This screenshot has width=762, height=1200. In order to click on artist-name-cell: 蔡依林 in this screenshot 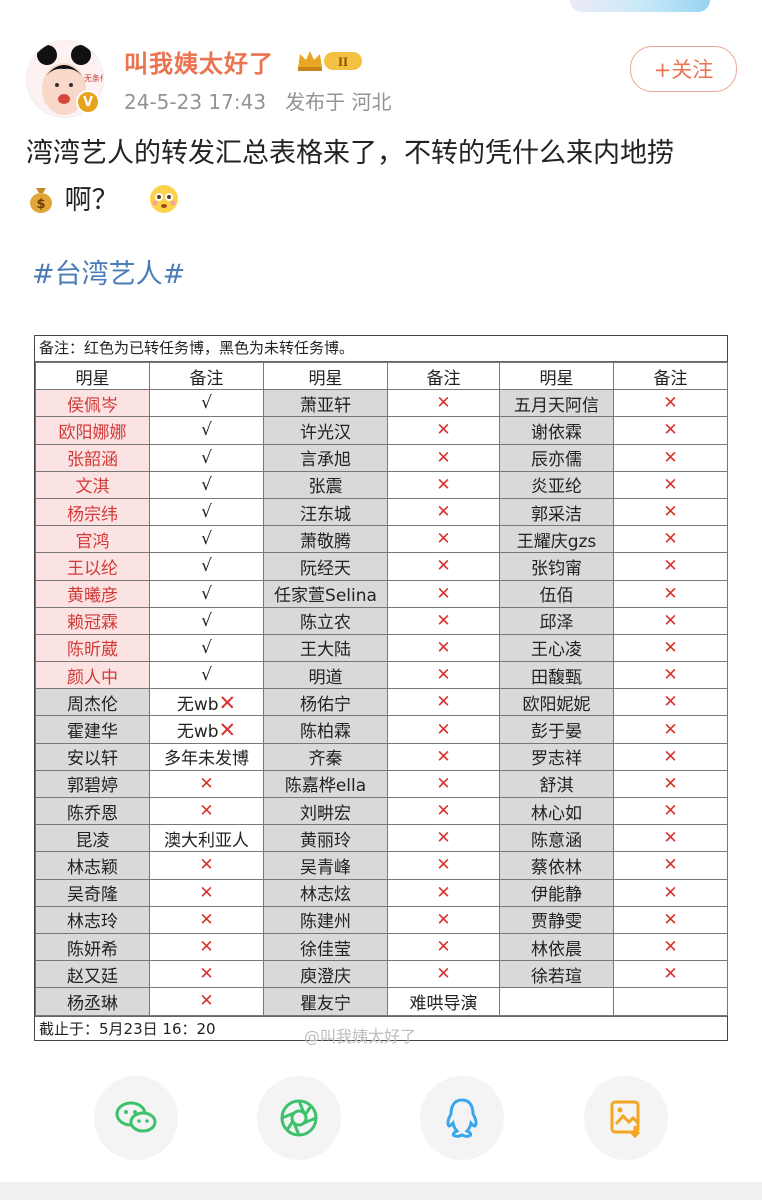, I will do `click(556, 865)`.